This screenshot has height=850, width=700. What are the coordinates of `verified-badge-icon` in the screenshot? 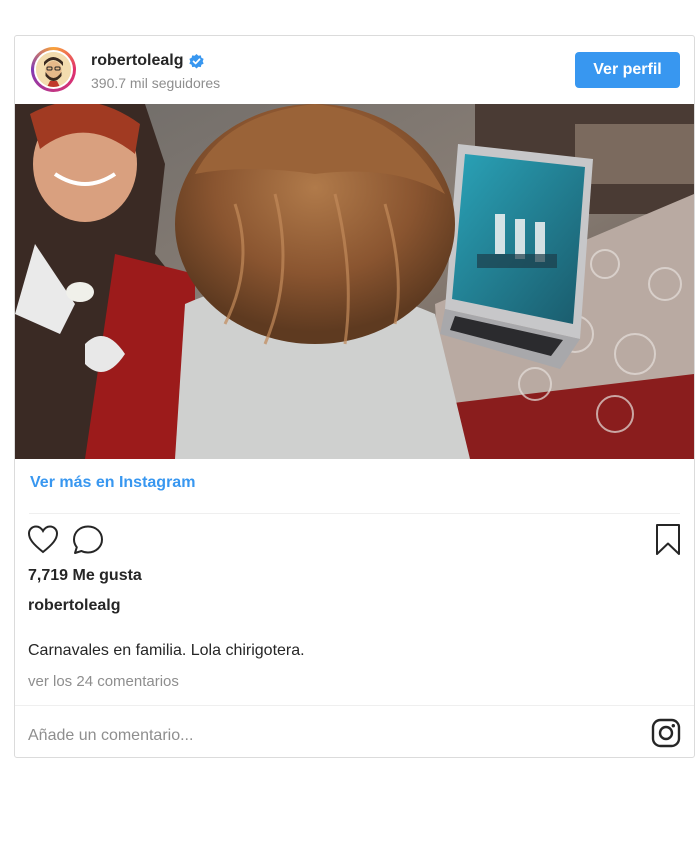 It's located at (197, 60).